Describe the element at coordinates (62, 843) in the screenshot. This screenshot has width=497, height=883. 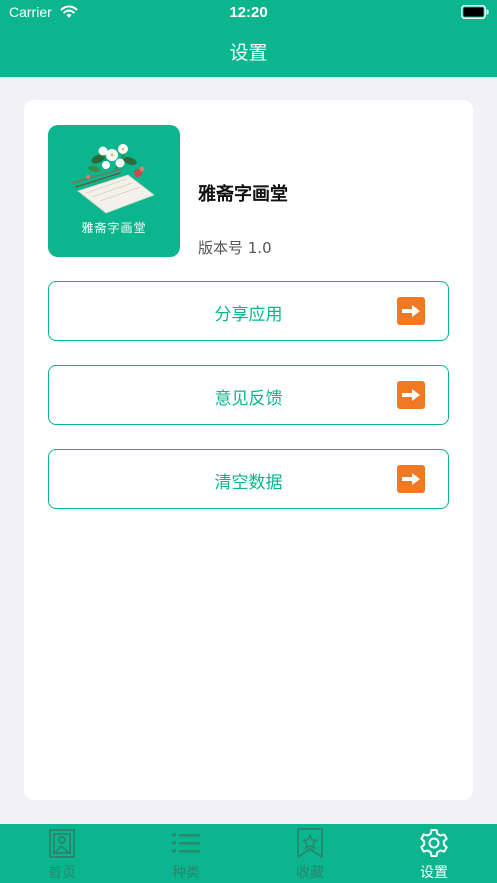
I see `home-frame-icon` at that location.